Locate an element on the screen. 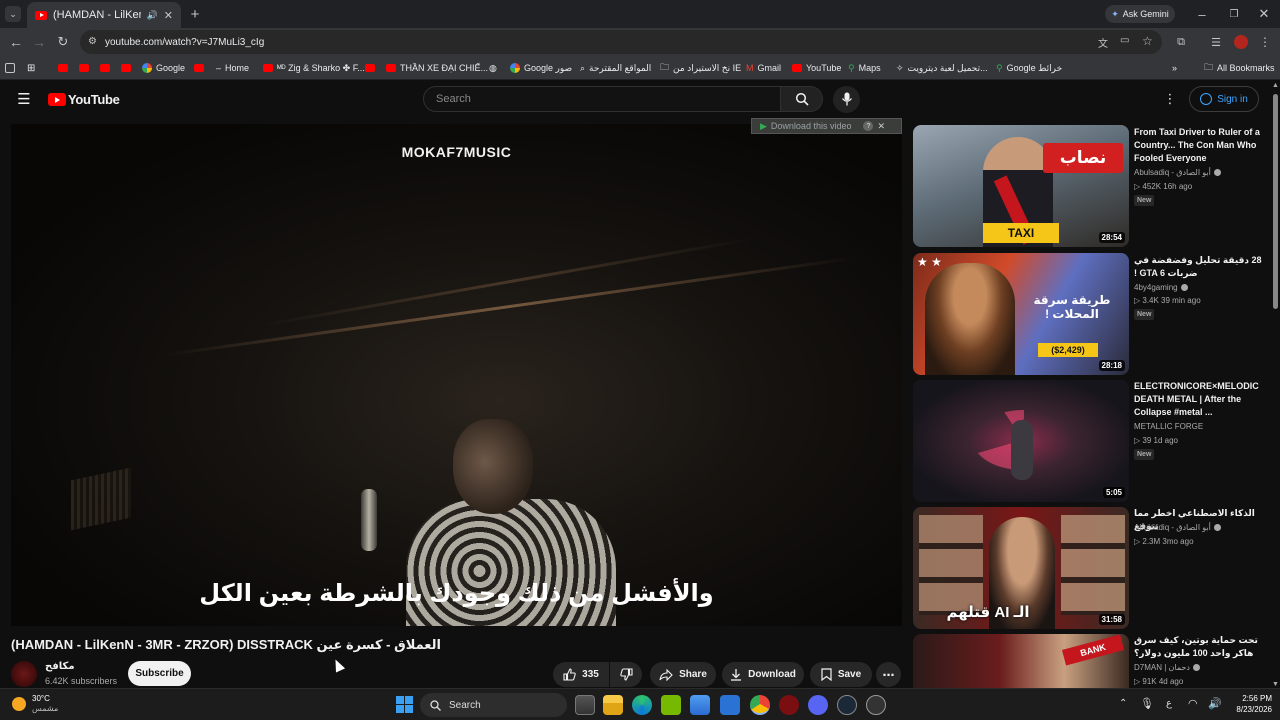 The width and height of the screenshot is (1280, 720). bookmark-home: – Home is located at coordinates (232, 68).